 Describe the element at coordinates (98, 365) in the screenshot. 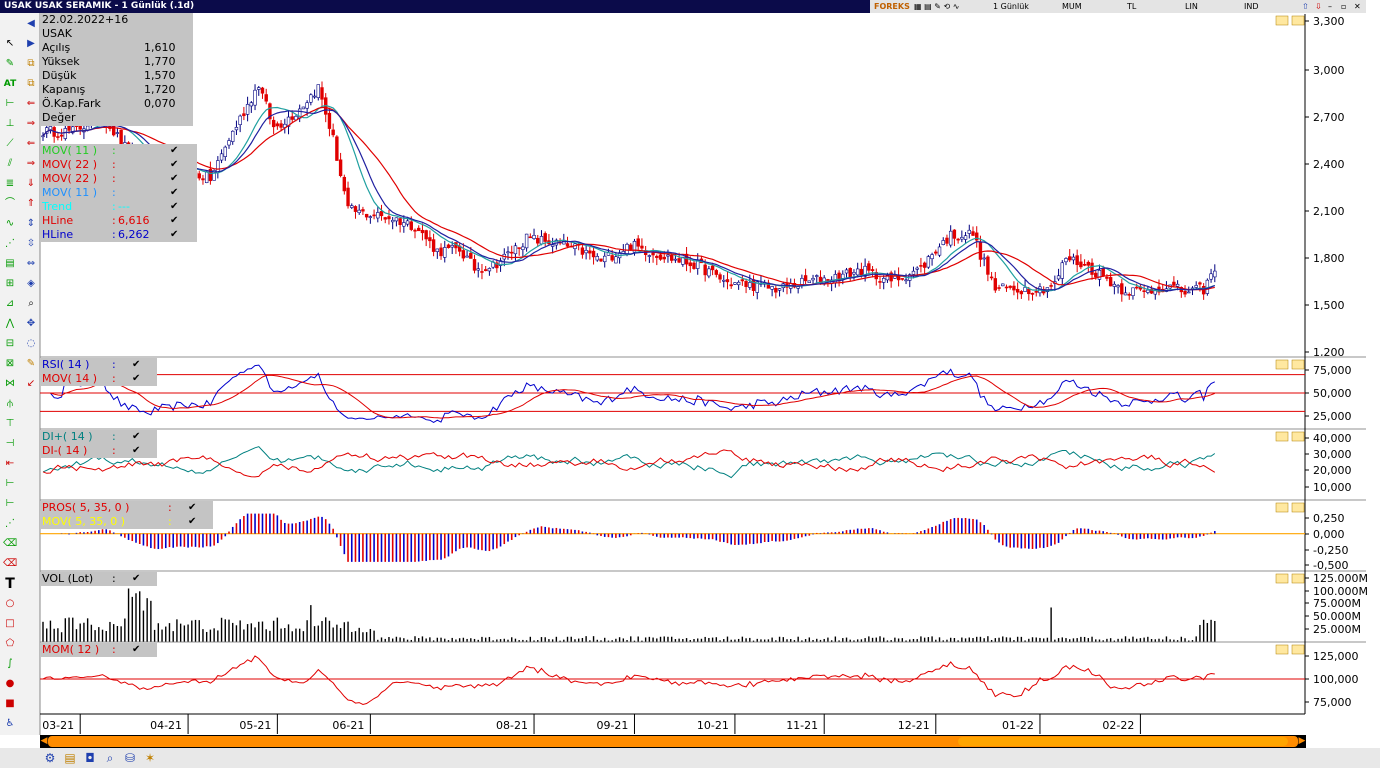

I see `rsi-legend-row: RSI( 14 ): ✔` at that location.